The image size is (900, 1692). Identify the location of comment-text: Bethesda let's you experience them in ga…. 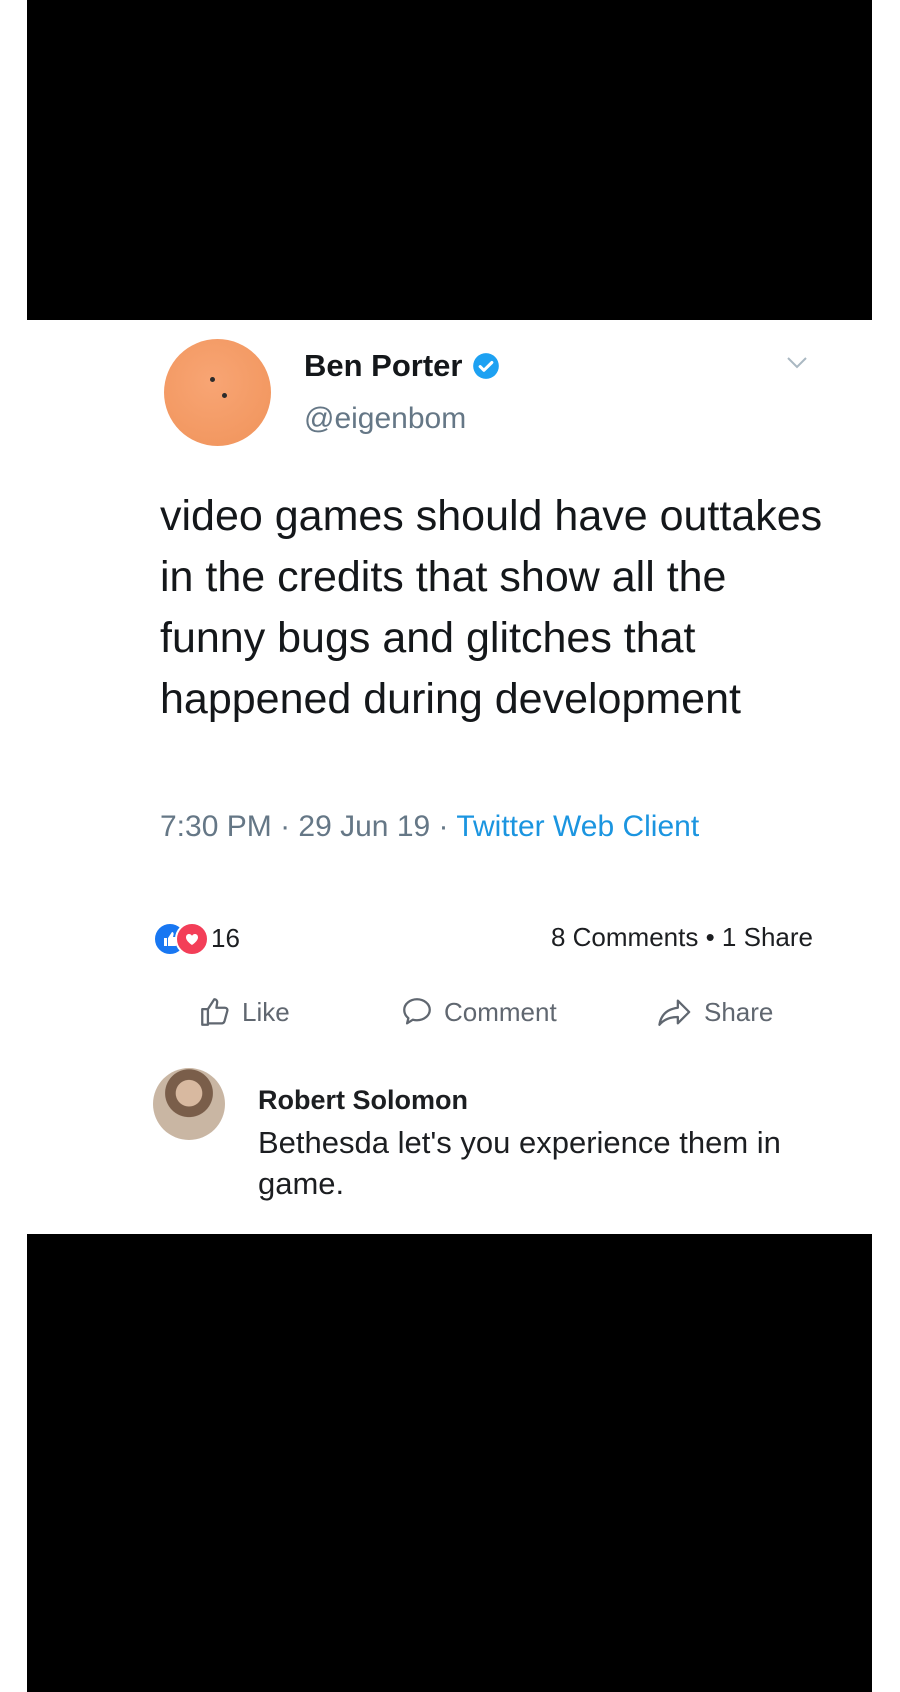
(519, 1163).